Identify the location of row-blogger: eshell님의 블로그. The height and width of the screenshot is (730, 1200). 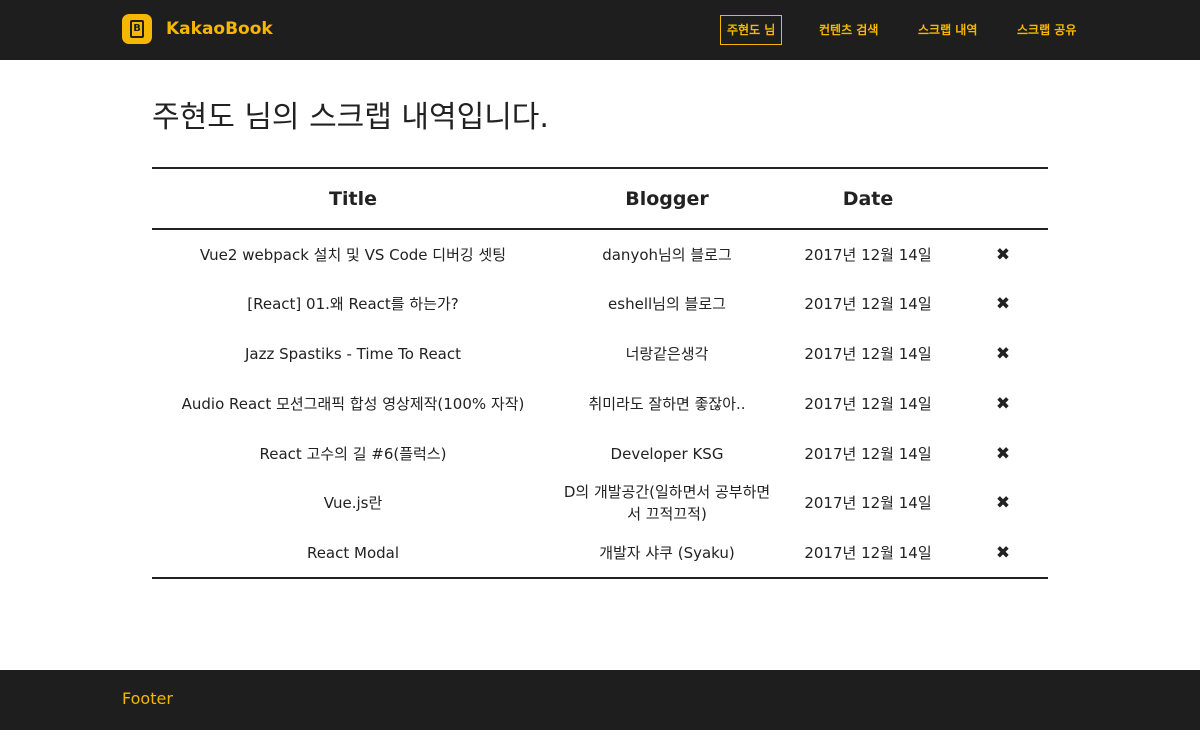
(667, 304).